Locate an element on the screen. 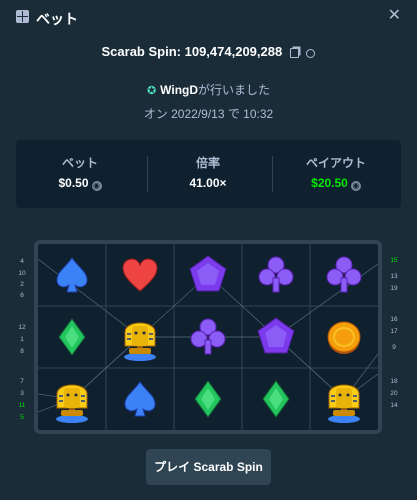 The width and height of the screenshot is (417, 500). star-icon: ✪ is located at coordinates (151, 91).